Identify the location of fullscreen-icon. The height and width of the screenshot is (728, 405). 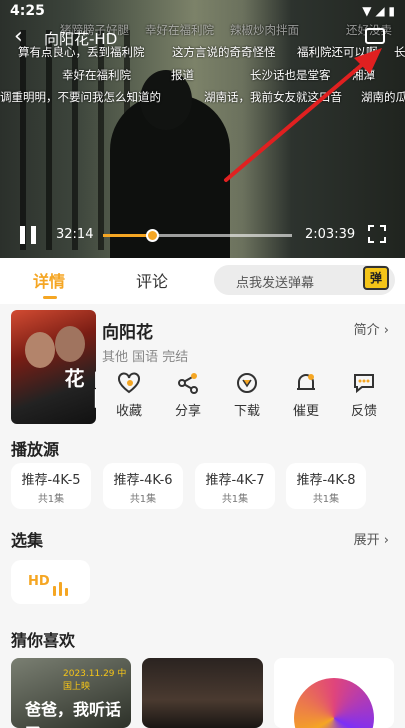
(377, 234).